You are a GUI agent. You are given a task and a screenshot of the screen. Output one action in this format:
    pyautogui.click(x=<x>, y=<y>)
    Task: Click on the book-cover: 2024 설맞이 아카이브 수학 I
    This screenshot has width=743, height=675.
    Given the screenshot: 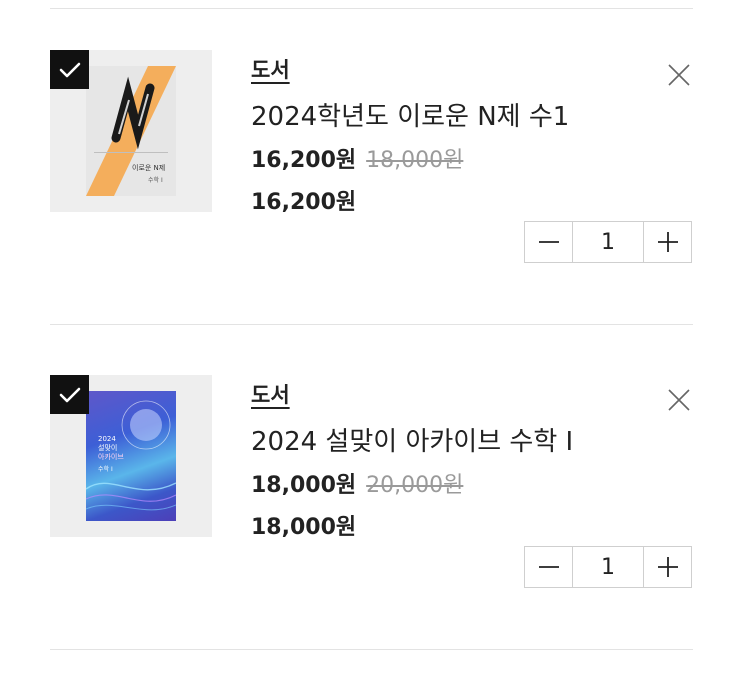 What is the action you would take?
    pyautogui.click(x=131, y=456)
    